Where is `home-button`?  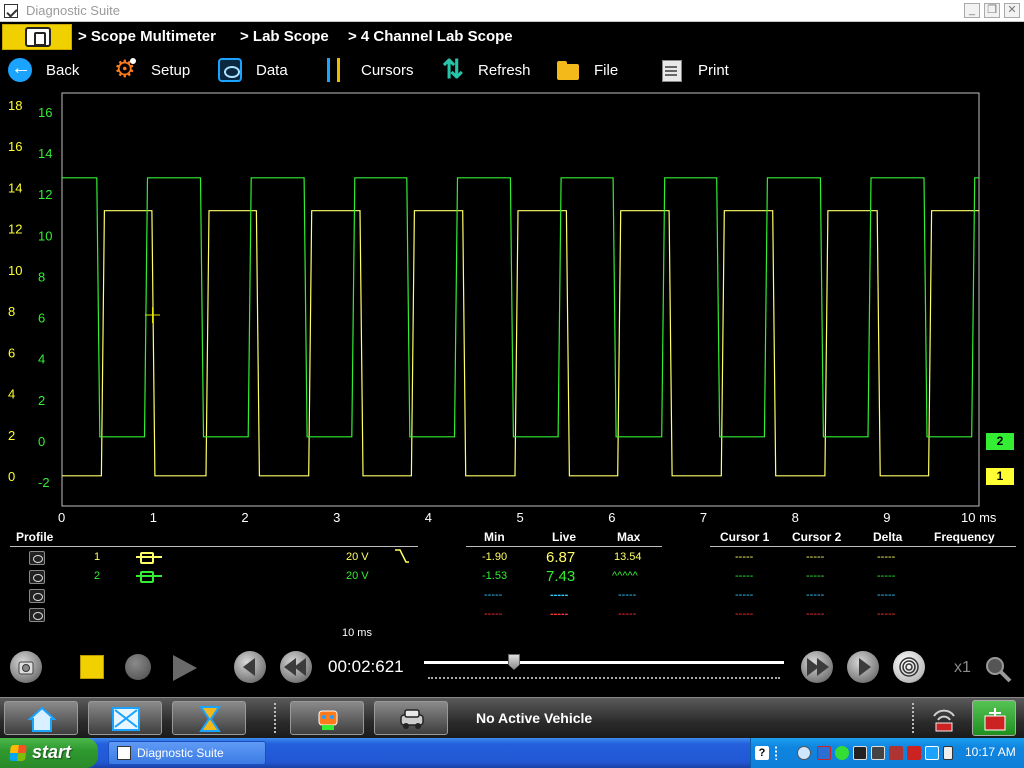 home-button is located at coordinates (41, 718).